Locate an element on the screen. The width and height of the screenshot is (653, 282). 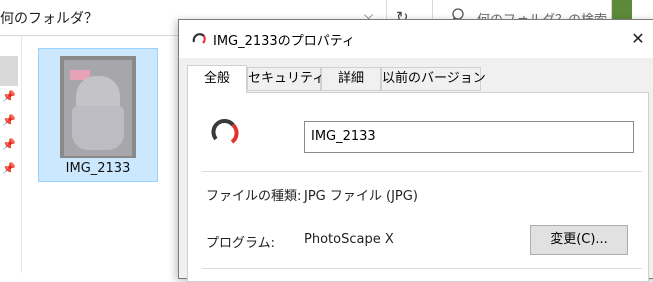
dialog-title: IMG_2133のプロパティ is located at coordinates (284, 41).